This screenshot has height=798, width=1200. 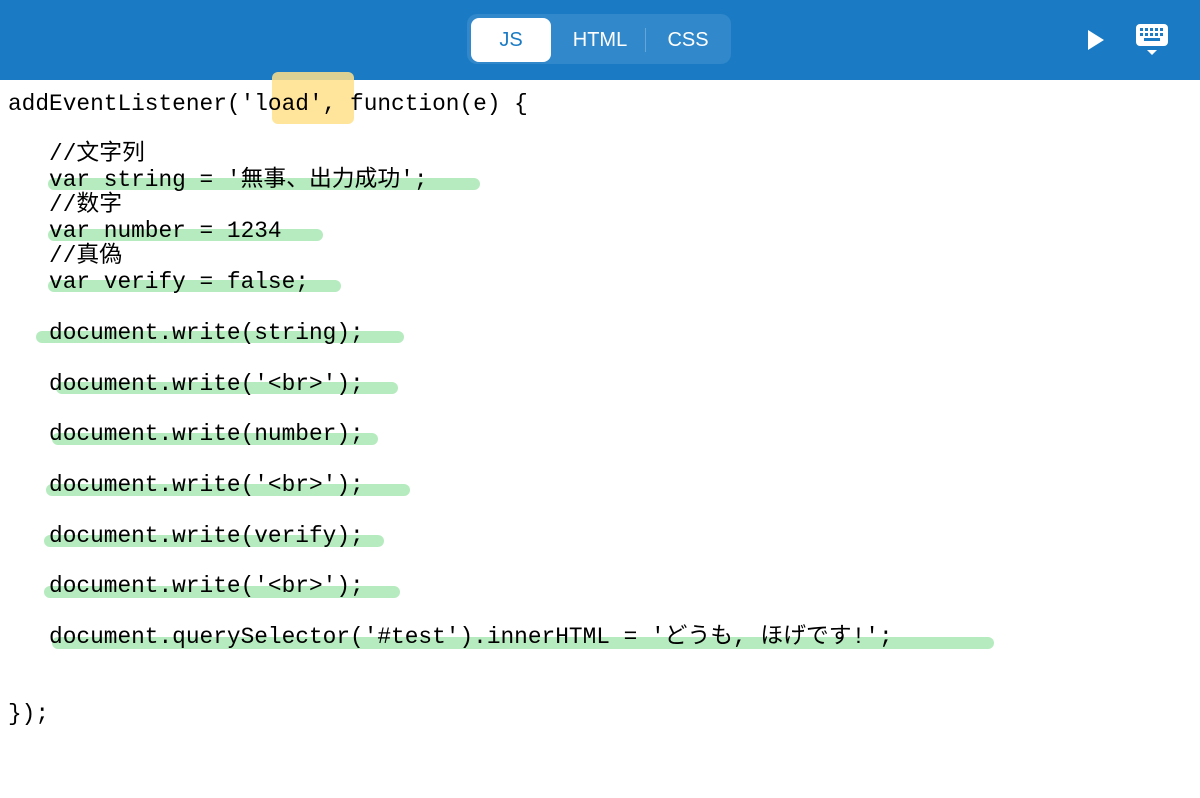 I want to click on play-icon, so click(x=1096, y=40).